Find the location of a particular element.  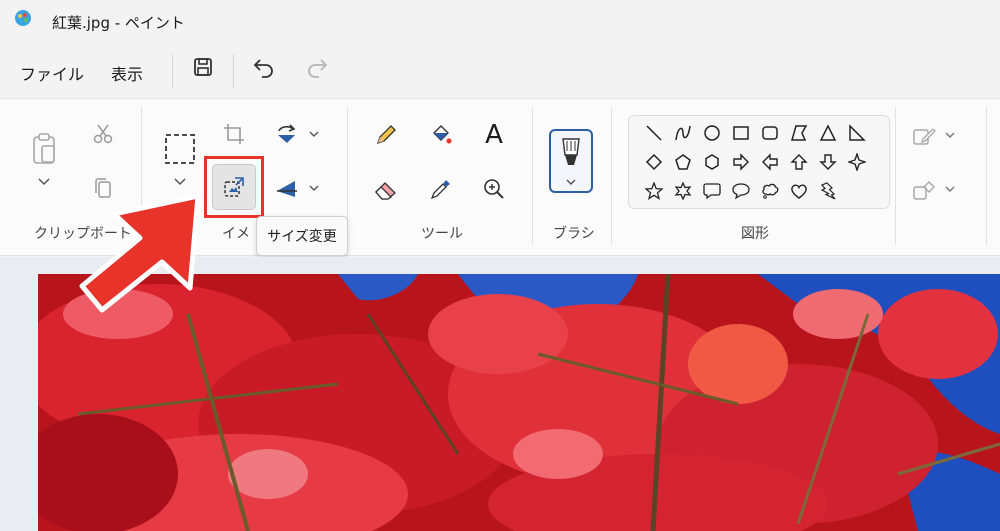

pentagon-shape-icon is located at coordinates (683, 162).